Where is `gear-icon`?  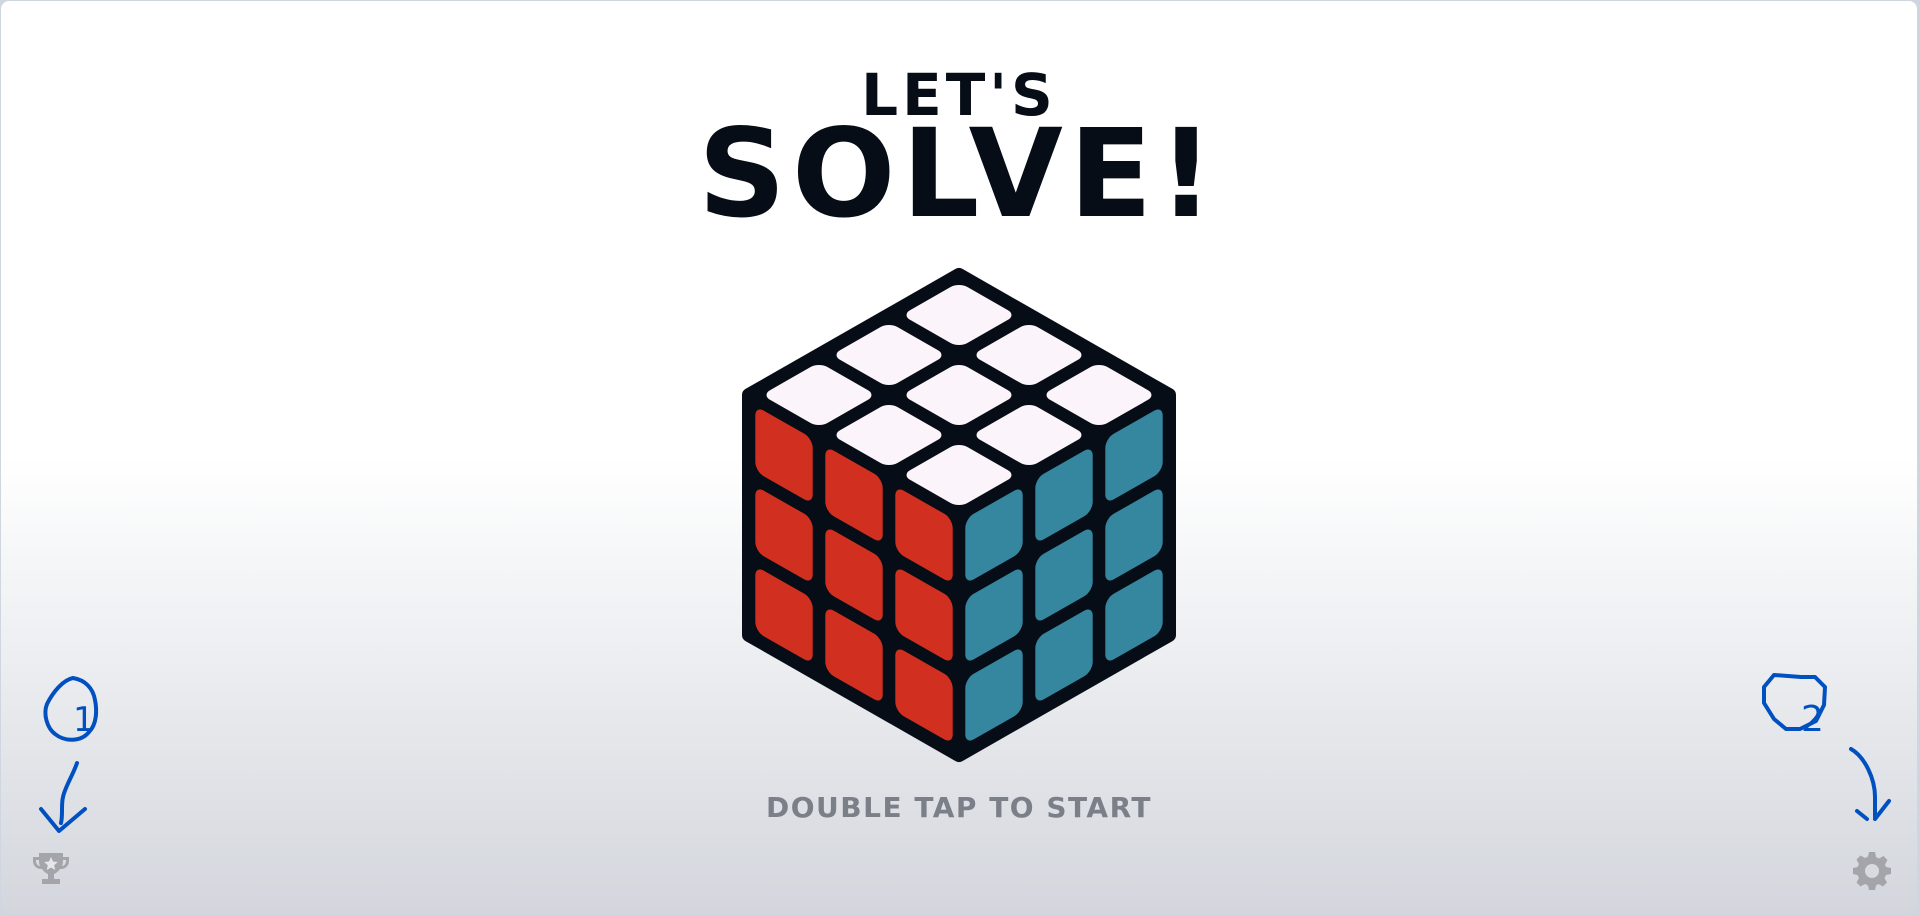 gear-icon is located at coordinates (1872, 871).